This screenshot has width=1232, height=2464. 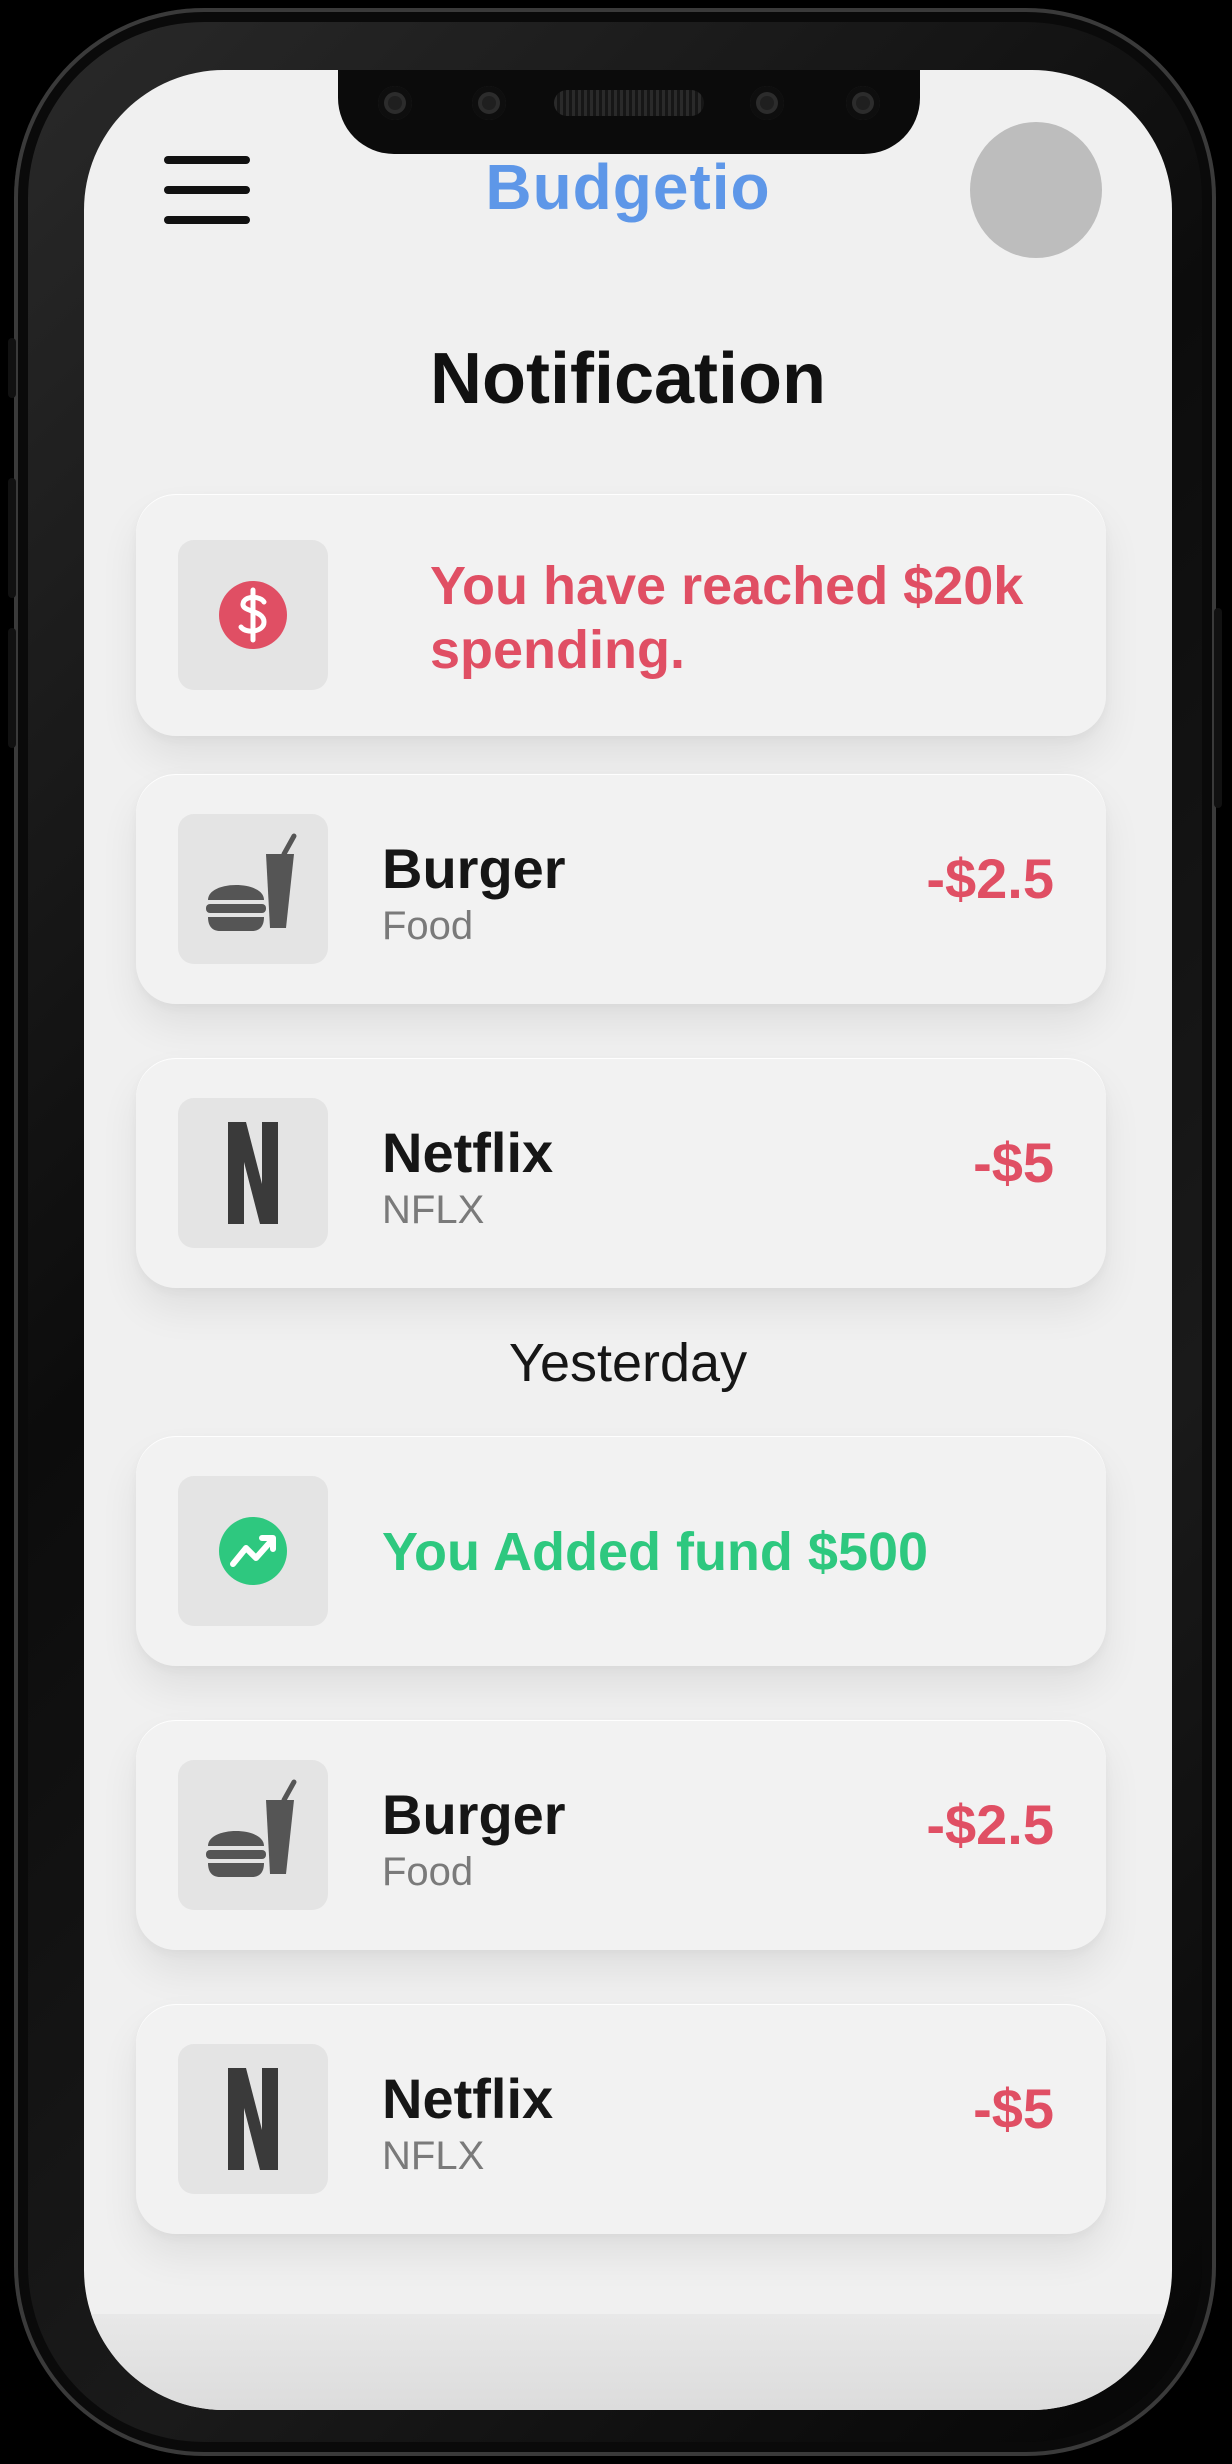 I want to click on trending-up-icon, so click(x=253, y=1551).